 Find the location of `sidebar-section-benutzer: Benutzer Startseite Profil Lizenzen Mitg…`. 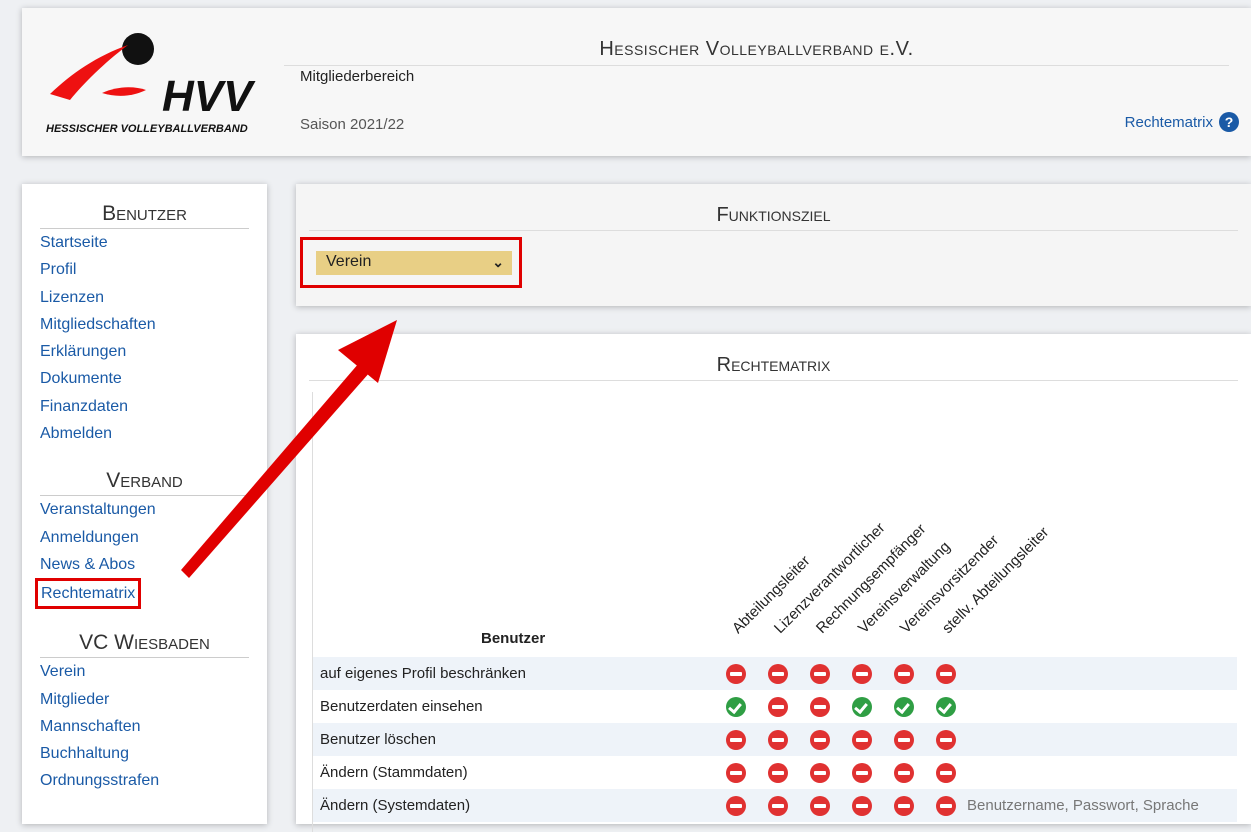

sidebar-section-benutzer: Benutzer Startseite Profil Lizenzen Mitg… is located at coordinates (144, 324).